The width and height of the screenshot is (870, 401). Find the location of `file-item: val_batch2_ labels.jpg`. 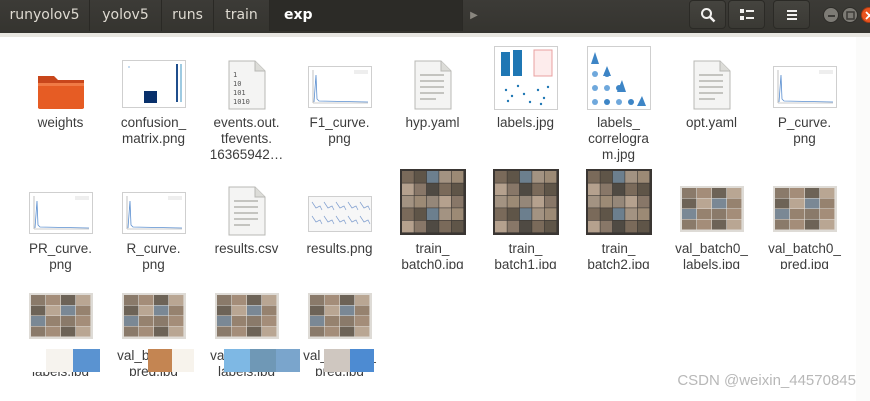

file-item: val_batch2_ labels.jpg is located at coordinates (246, 335).